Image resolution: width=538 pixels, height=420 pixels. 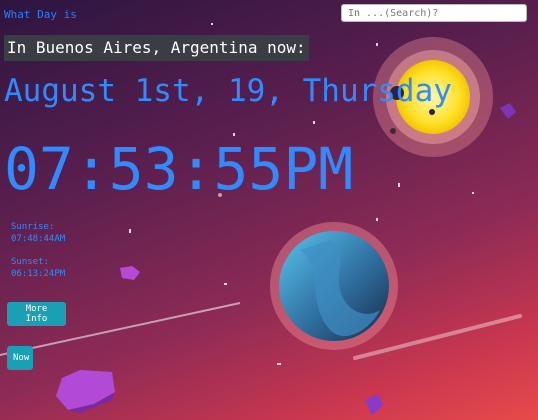 What do you see at coordinates (156, 48) in the screenshot?
I see `city-heading: In Buenos Aires, Argentina now:` at bounding box center [156, 48].